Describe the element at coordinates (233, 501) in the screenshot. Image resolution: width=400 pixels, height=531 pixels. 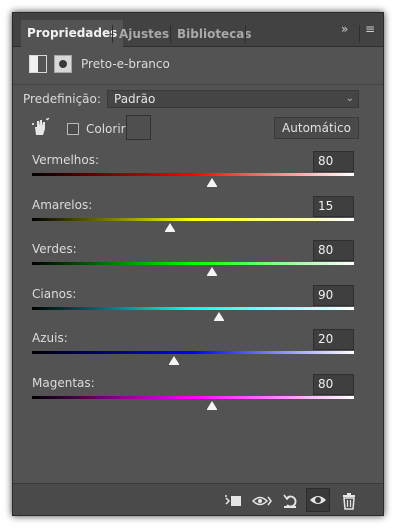
I see `clip-to-layer-icon` at that location.